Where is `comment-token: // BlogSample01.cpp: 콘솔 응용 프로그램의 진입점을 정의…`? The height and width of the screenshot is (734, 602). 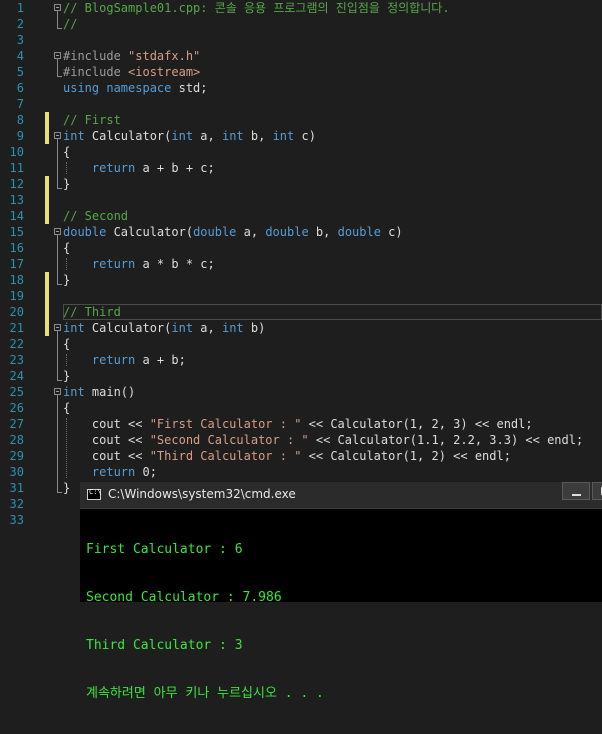
comment-token: // BlogSample01.cpp: 콘솔 응용 프로그램의 진입점을 정의… is located at coordinates (256, 8).